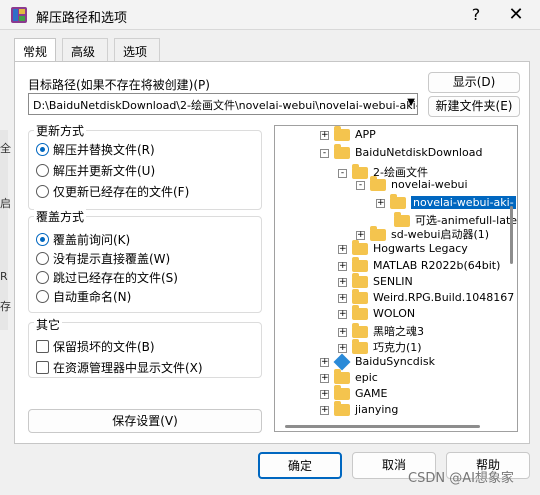 Image resolution: width=540 pixels, height=495 pixels. I want to click on radio-extract-replace: 解压并替换文件(R), so click(95, 150).